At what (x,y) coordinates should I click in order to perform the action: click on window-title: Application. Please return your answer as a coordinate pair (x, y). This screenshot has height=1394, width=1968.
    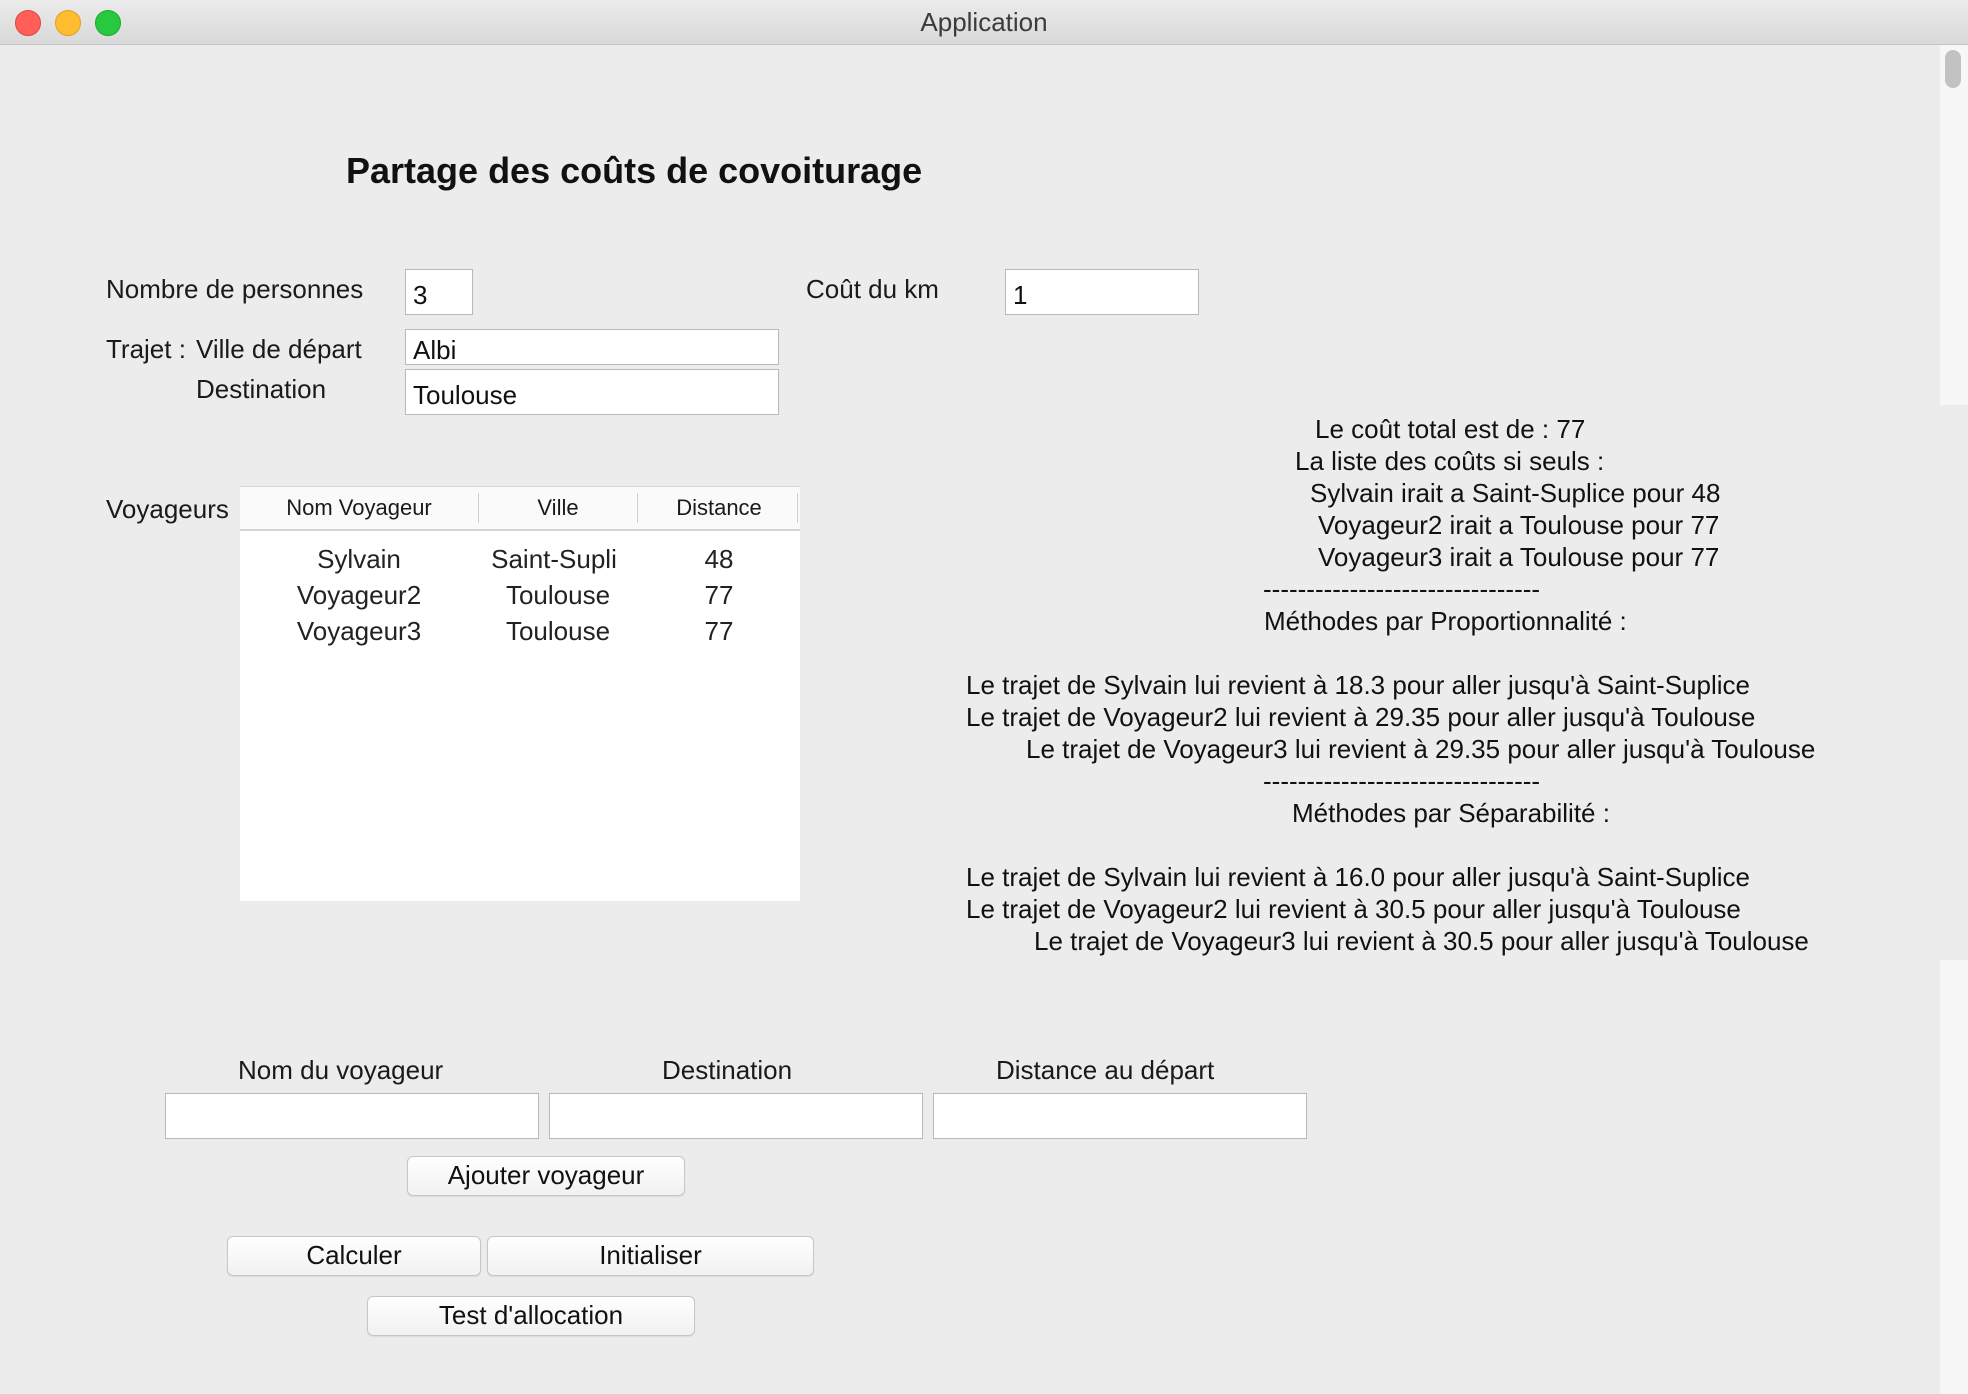
    Looking at the image, I should click on (984, 22).